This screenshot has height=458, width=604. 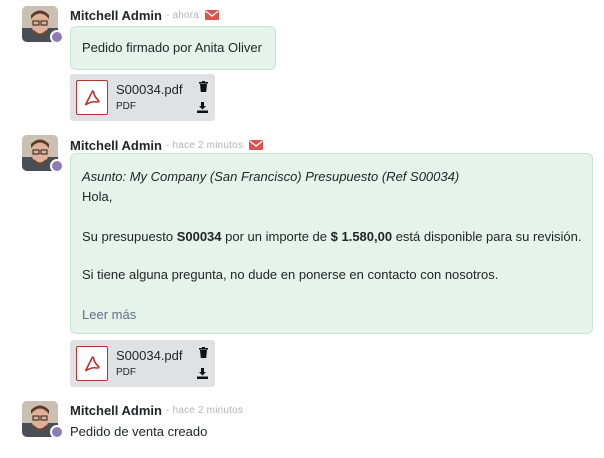 What do you see at coordinates (199, 236) in the screenshot?
I see `quote-reference: S00034` at bounding box center [199, 236].